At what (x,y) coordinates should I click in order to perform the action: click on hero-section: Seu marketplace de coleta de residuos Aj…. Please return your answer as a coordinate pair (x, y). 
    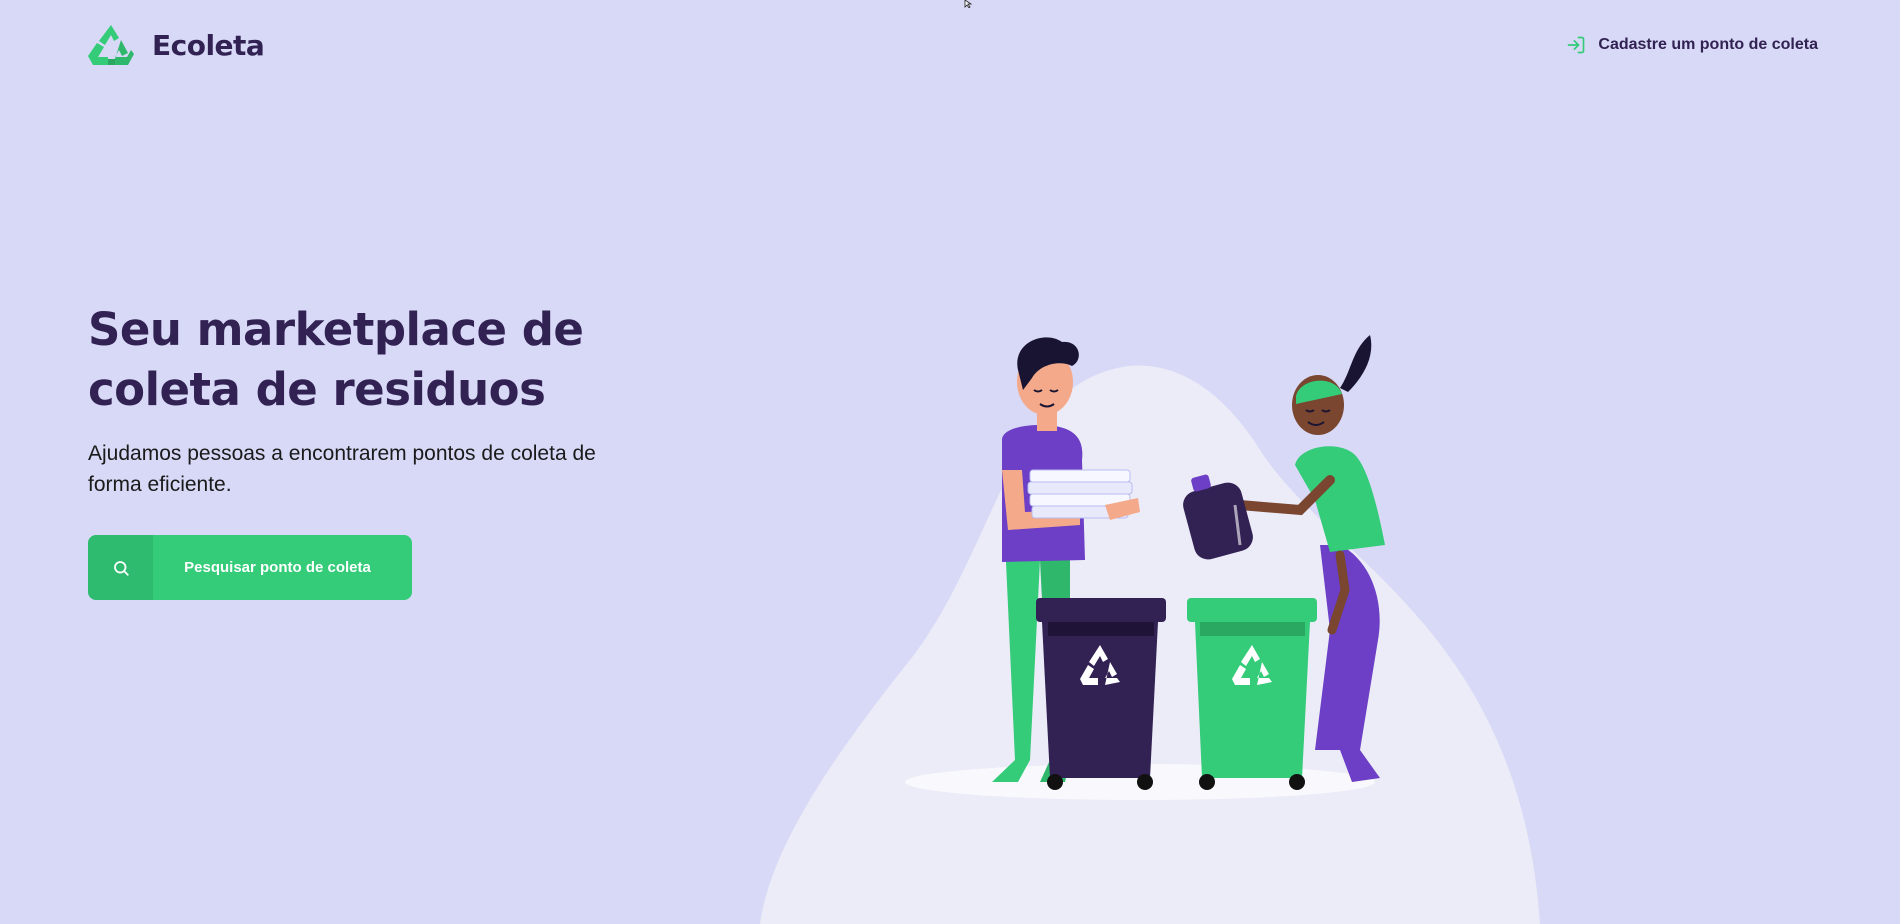
    Looking at the image, I should click on (368, 400).